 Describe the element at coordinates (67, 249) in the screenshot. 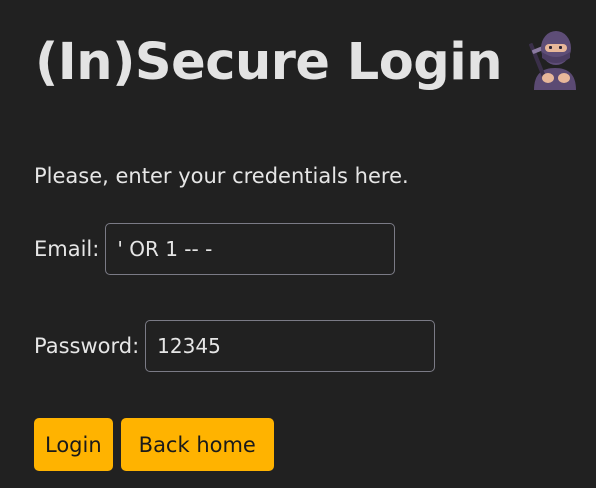

I see `email-label: Email:` at that location.